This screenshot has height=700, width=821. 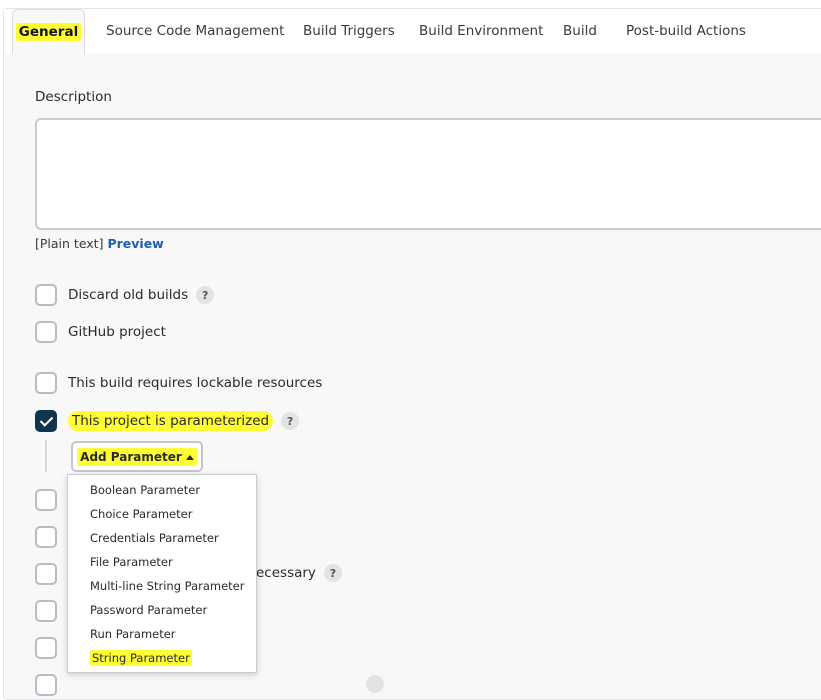 I want to click on menu-item-credentials-parameter: Credentials Parameter, so click(x=154, y=538).